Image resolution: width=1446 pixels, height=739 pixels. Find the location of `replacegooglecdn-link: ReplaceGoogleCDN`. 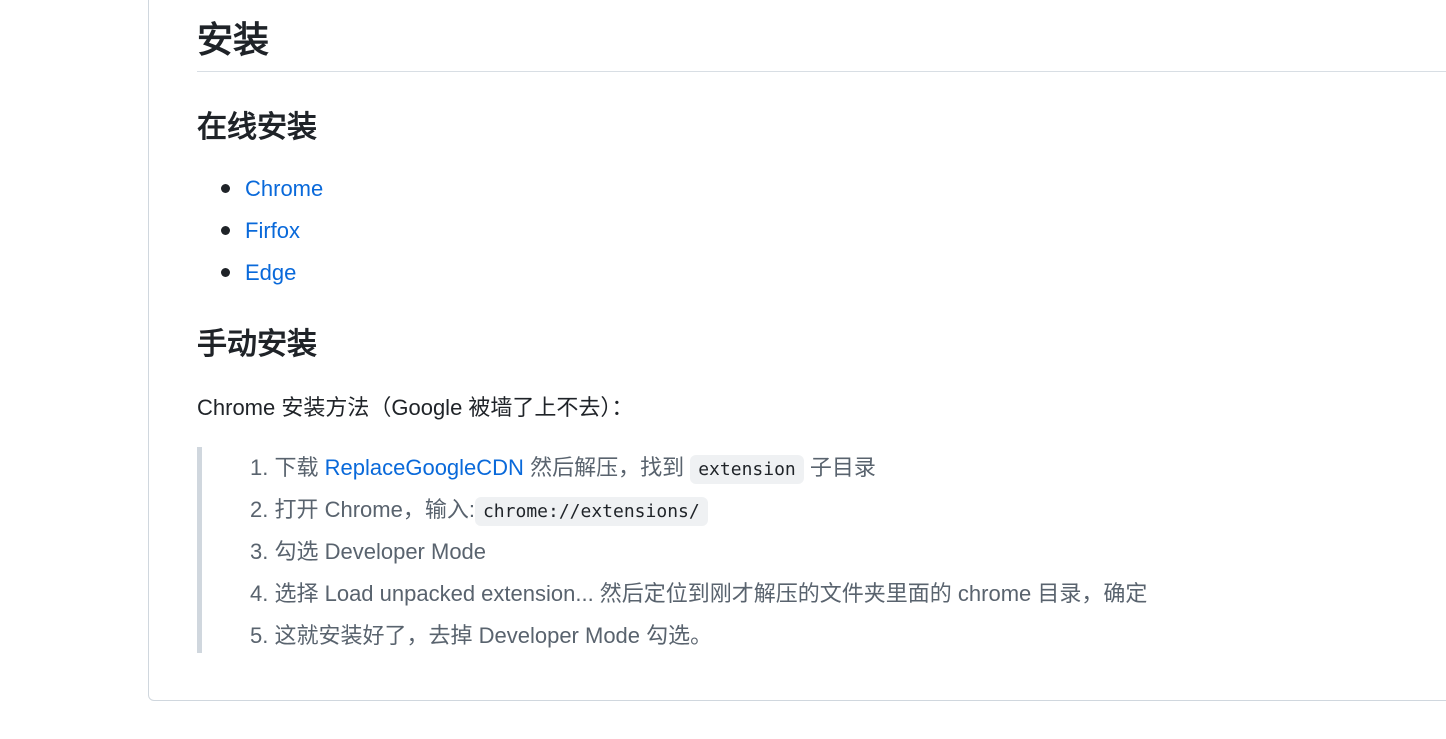

replacegooglecdn-link: ReplaceGoogleCDN is located at coordinates (424, 467).